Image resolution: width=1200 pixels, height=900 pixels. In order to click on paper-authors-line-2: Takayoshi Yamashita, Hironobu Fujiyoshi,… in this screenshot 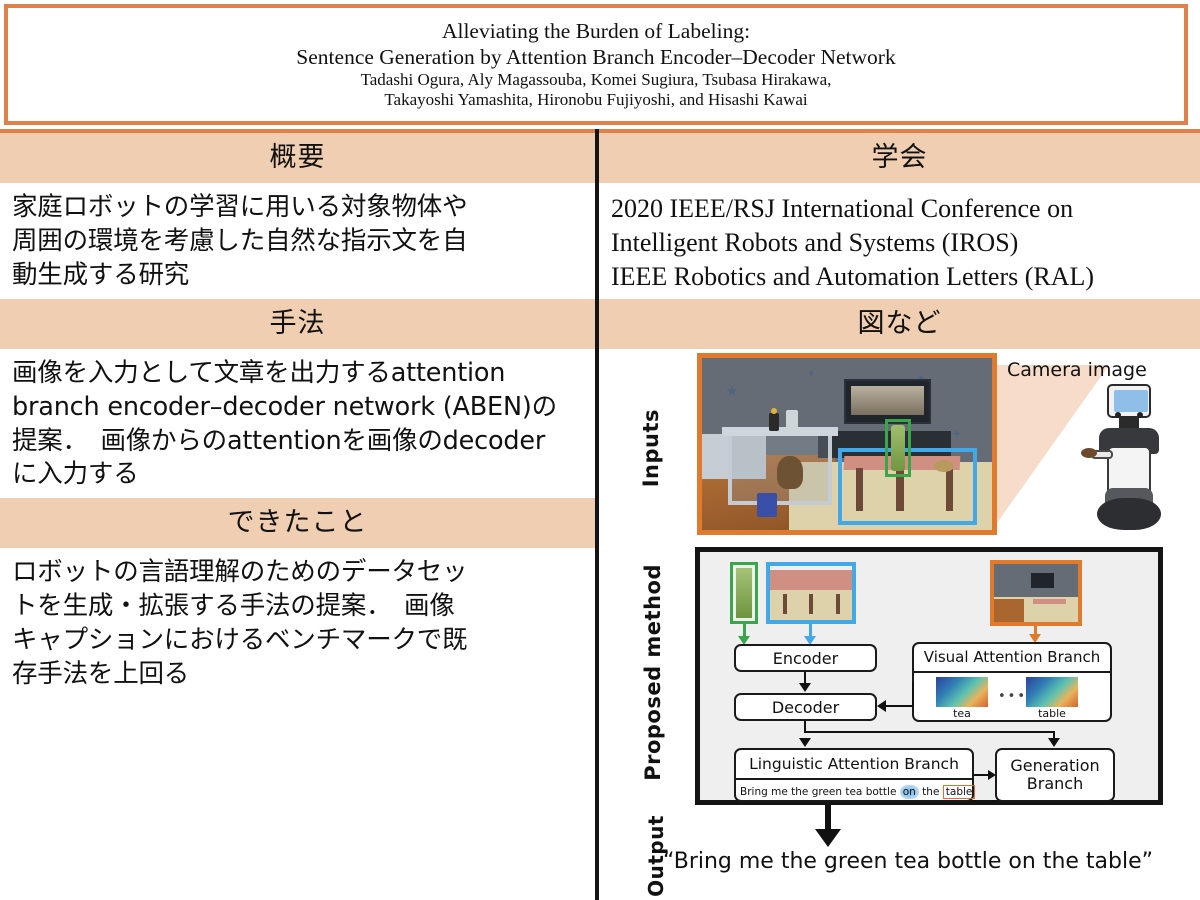, I will do `click(596, 99)`.